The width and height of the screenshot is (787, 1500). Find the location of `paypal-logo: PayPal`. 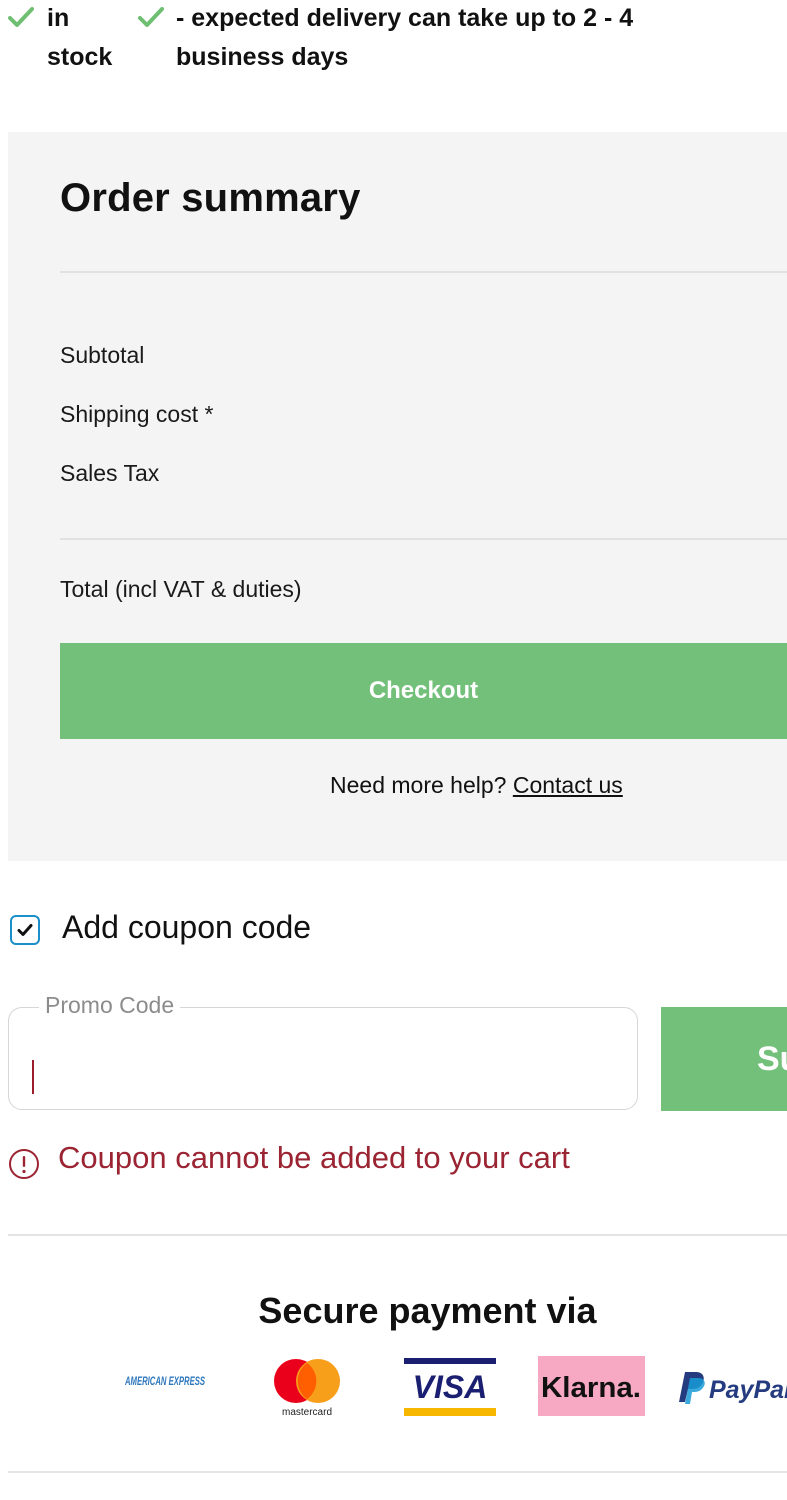

paypal-logo: PayPal is located at coordinates (731, 1387).